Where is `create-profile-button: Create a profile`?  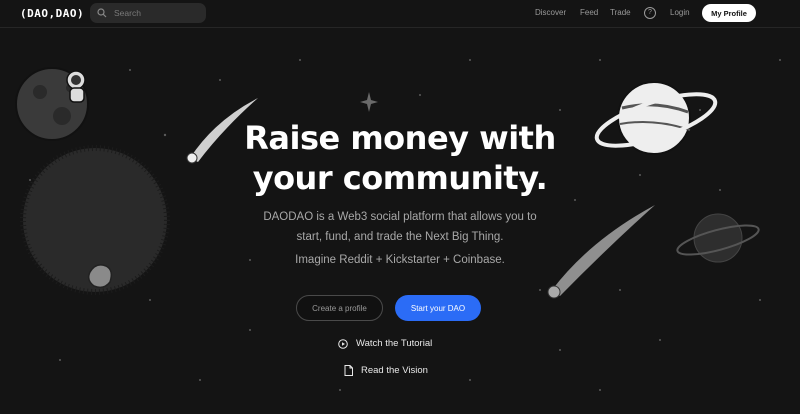
create-profile-button: Create a profile is located at coordinates (339, 308).